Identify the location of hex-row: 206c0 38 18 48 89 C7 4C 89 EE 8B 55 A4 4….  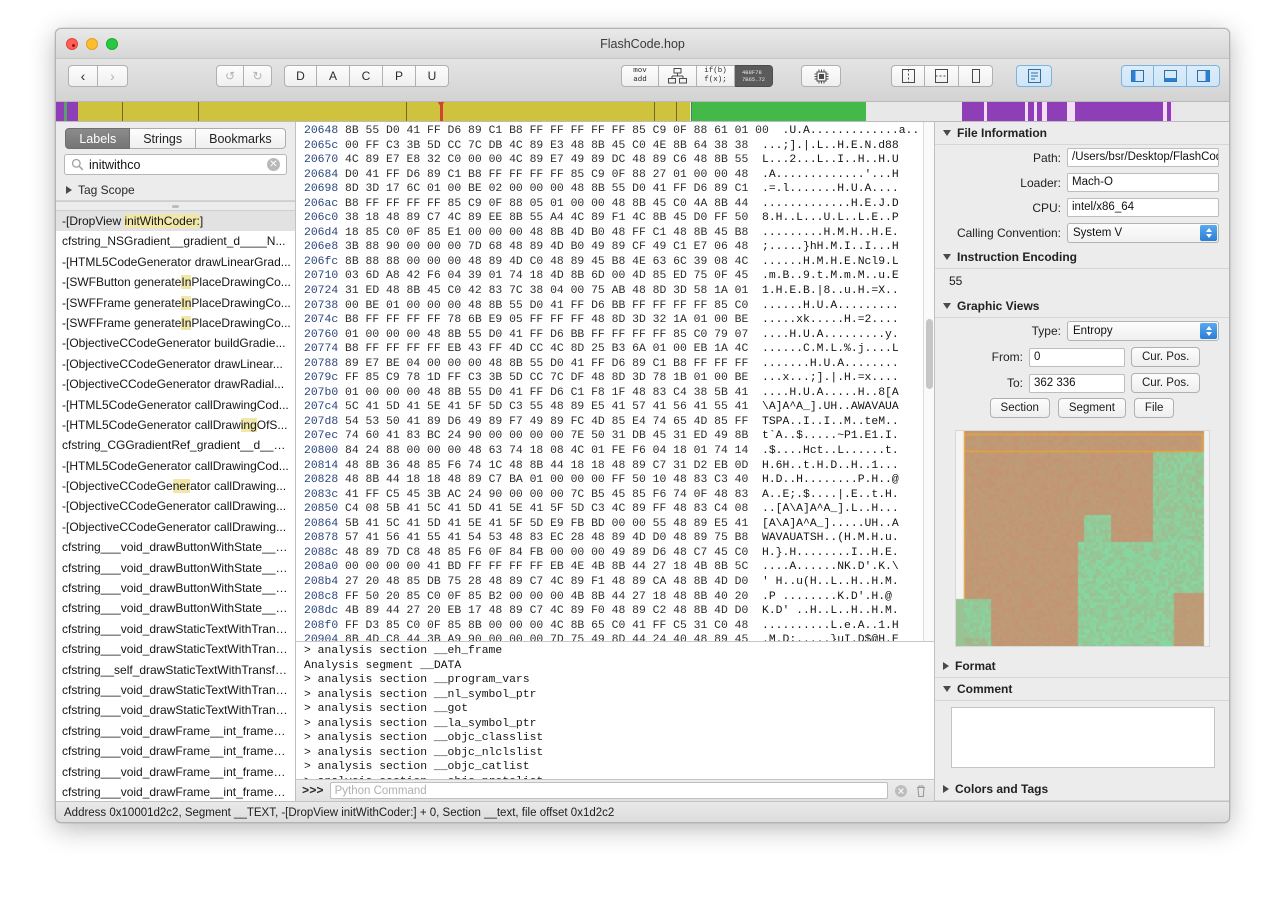
(619, 218).